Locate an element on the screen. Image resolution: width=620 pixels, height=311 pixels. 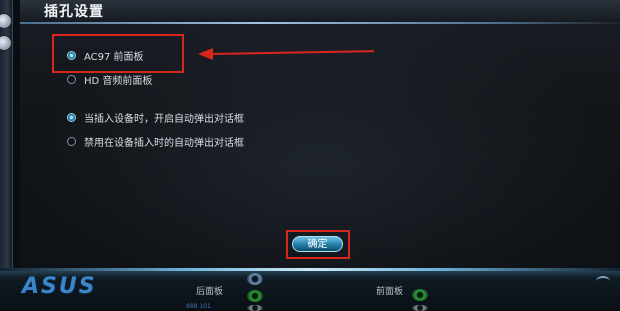
option-auto-popup-enable: 当插入设备时，开启自动弹出对话框 is located at coordinates (155, 117).